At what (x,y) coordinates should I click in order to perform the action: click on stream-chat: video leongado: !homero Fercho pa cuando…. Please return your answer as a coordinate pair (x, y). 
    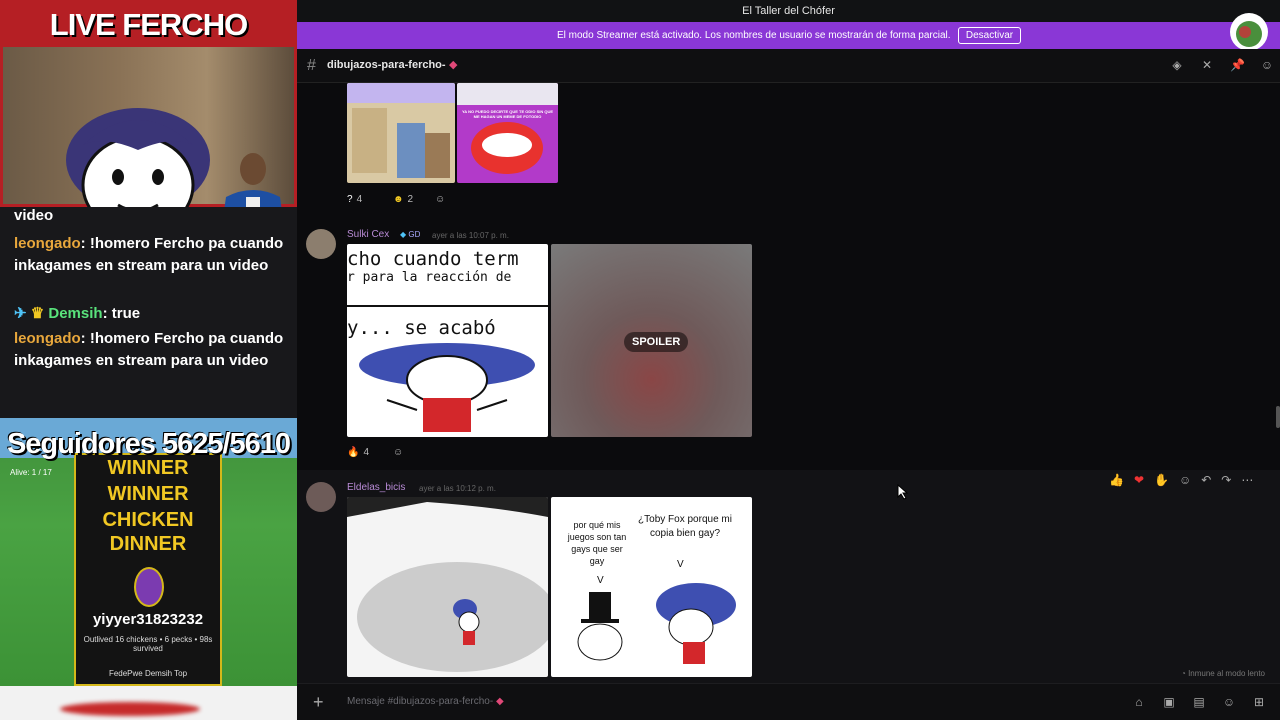
    Looking at the image, I should click on (148, 312).